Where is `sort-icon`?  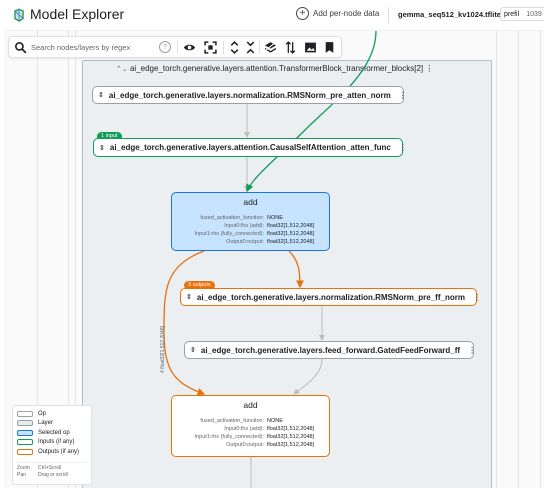 sort-icon is located at coordinates (290, 47).